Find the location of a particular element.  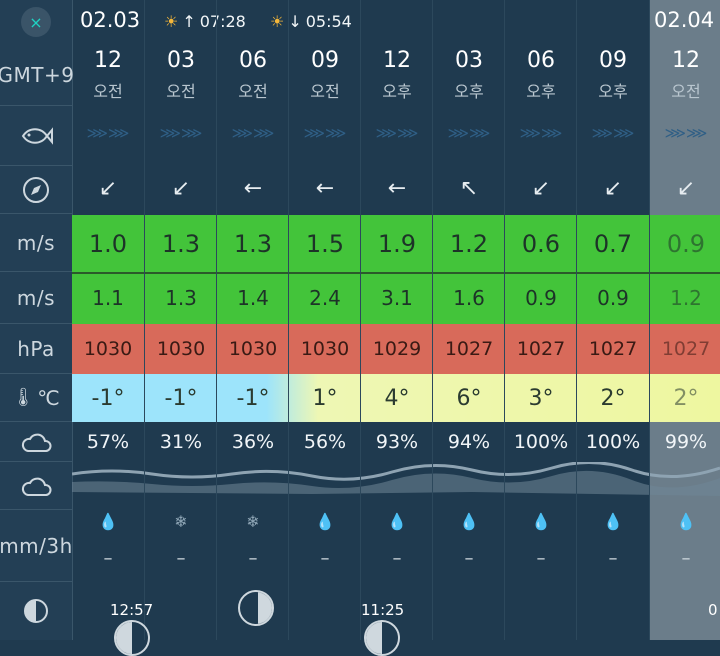

close-cell: × is located at coordinates (36, 22).